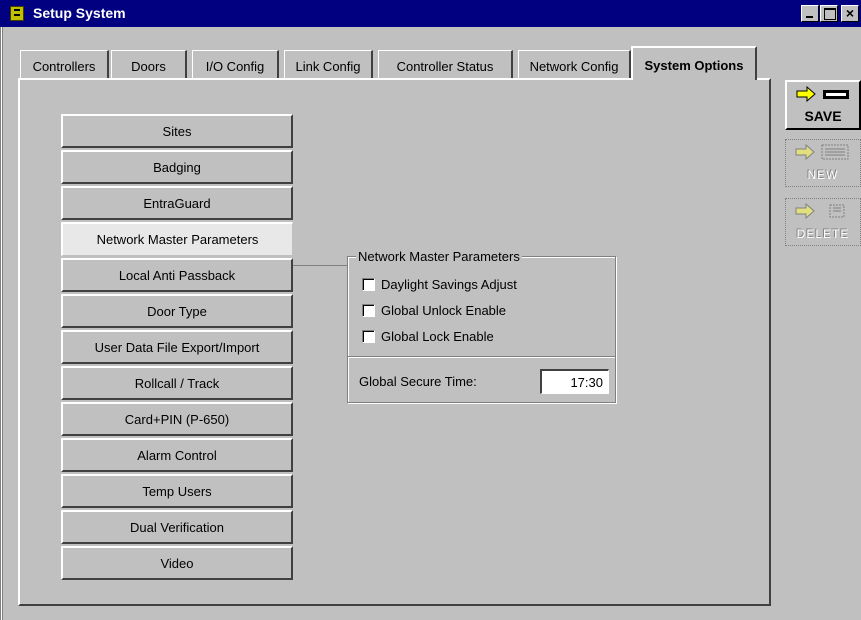 The height and width of the screenshot is (620, 861). Describe the element at coordinates (850, 13) in the screenshot. I see `close-button: ×` at that location.